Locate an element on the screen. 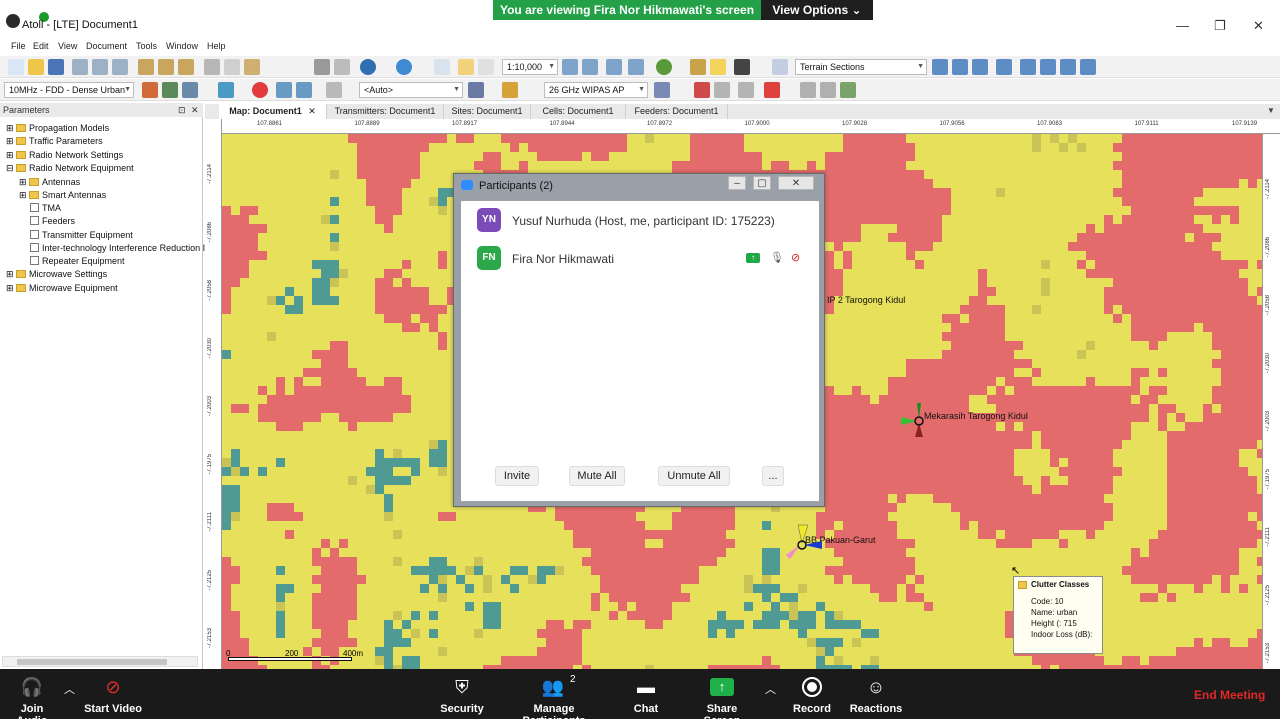 The image size is (1280, 727). menu-document: Document is located at coordinates (106, 46).